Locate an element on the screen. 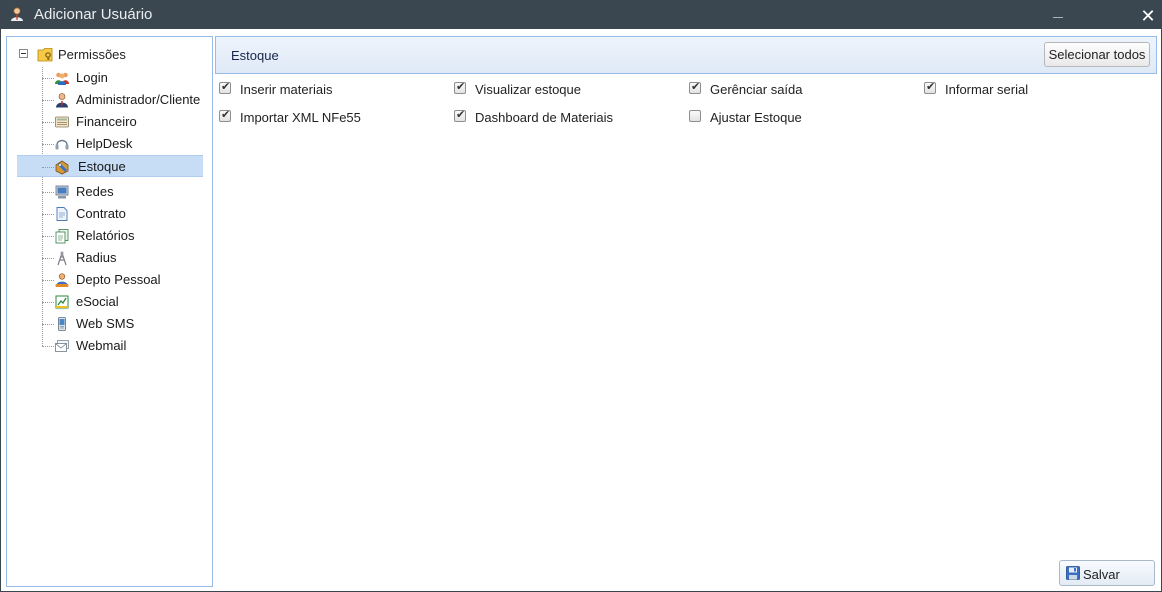  collapse-toggle is located at coordinates (23, 53).